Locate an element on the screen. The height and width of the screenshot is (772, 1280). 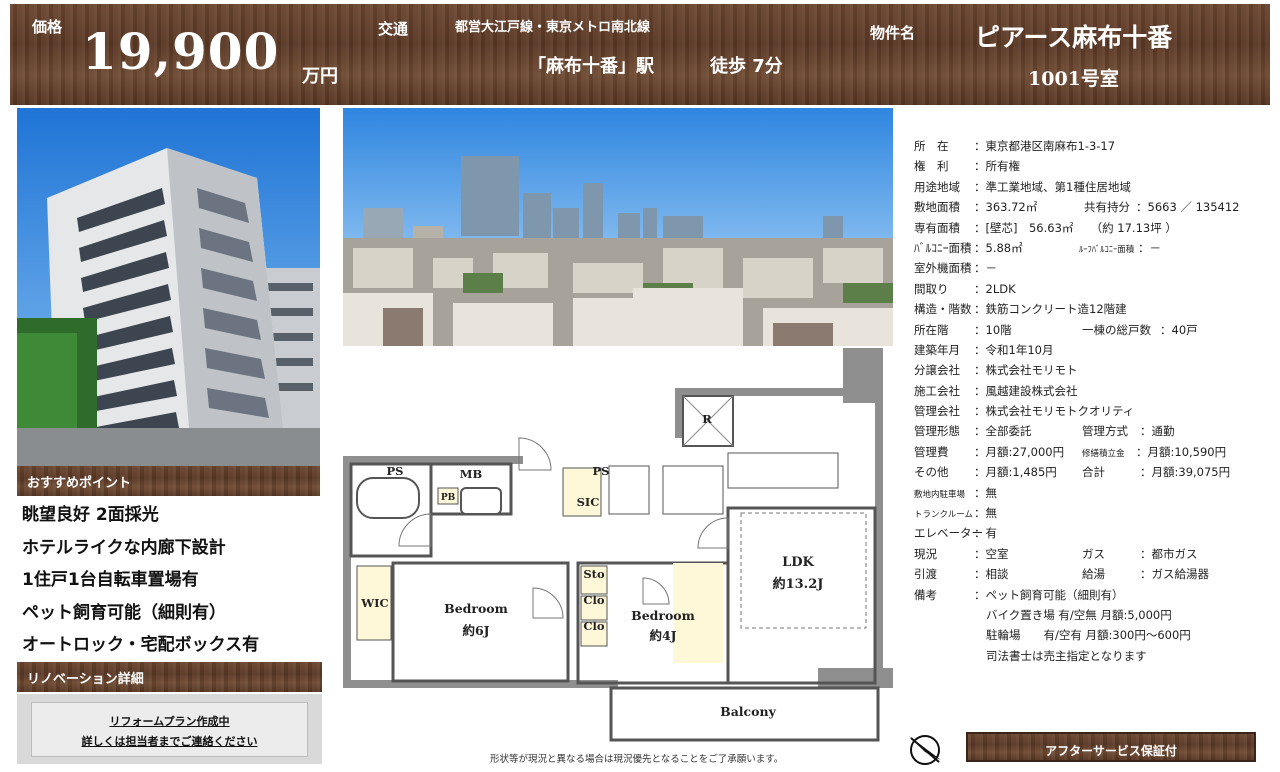
detail-row: 敷地面積 ：363.72㎡ 共有持分 ：5663 ／ 135412 is located at coordinates (1092, 209).